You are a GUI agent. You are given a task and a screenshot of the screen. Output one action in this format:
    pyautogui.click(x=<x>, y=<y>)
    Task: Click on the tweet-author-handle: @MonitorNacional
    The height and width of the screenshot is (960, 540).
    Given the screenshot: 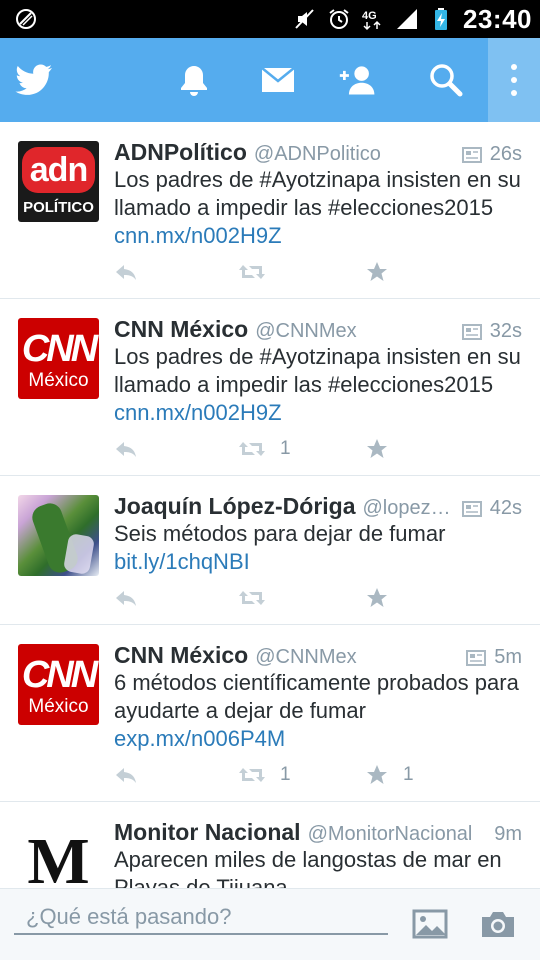 What is the action you would take?
    pyautogui.click(x=398, y=834)
    